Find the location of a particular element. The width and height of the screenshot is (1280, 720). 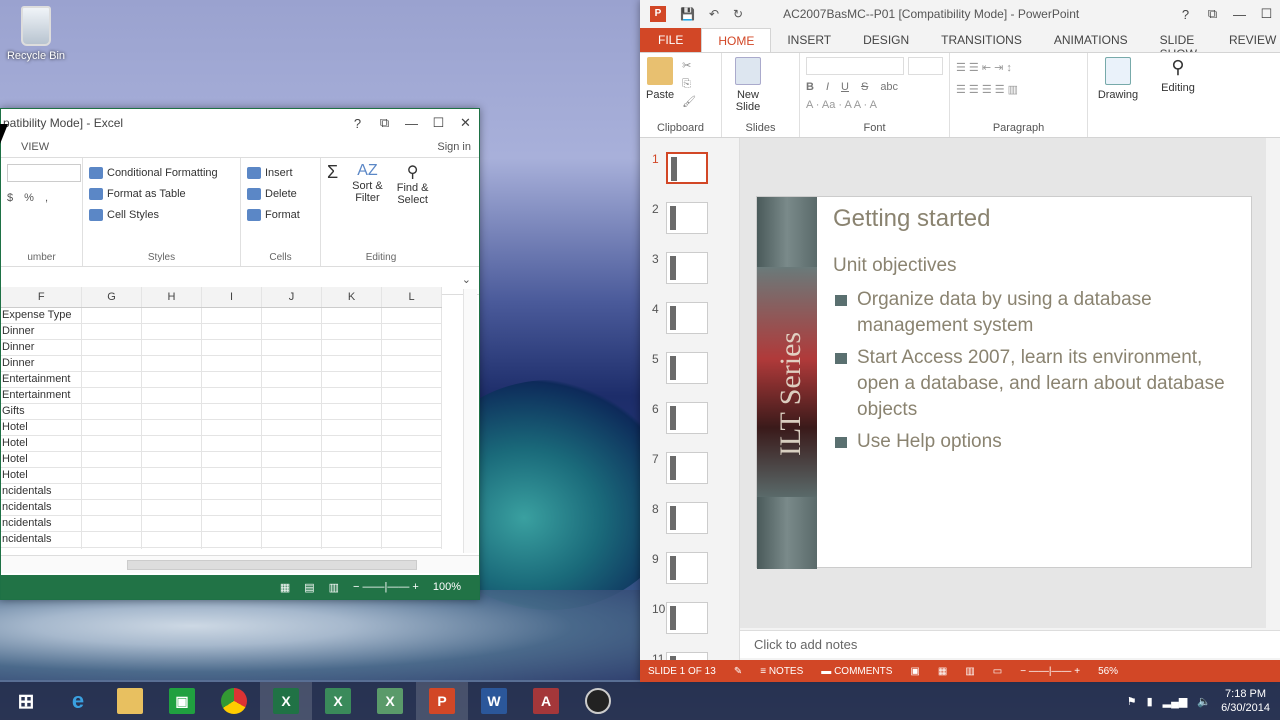

sort-filter-button: AZ Sort & Filter is located at coordinates (367, 184).